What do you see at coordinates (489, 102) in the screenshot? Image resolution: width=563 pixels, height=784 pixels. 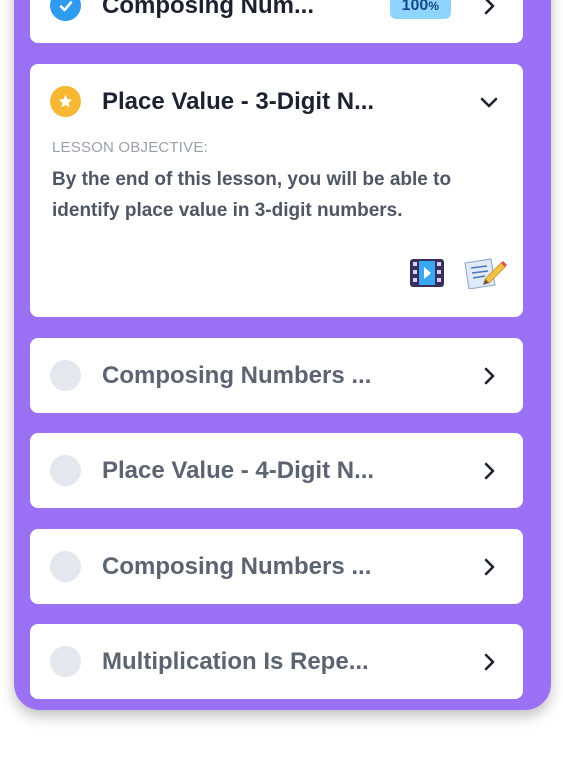 I see `chevron-down-icon` at bounding box center [489, 102].